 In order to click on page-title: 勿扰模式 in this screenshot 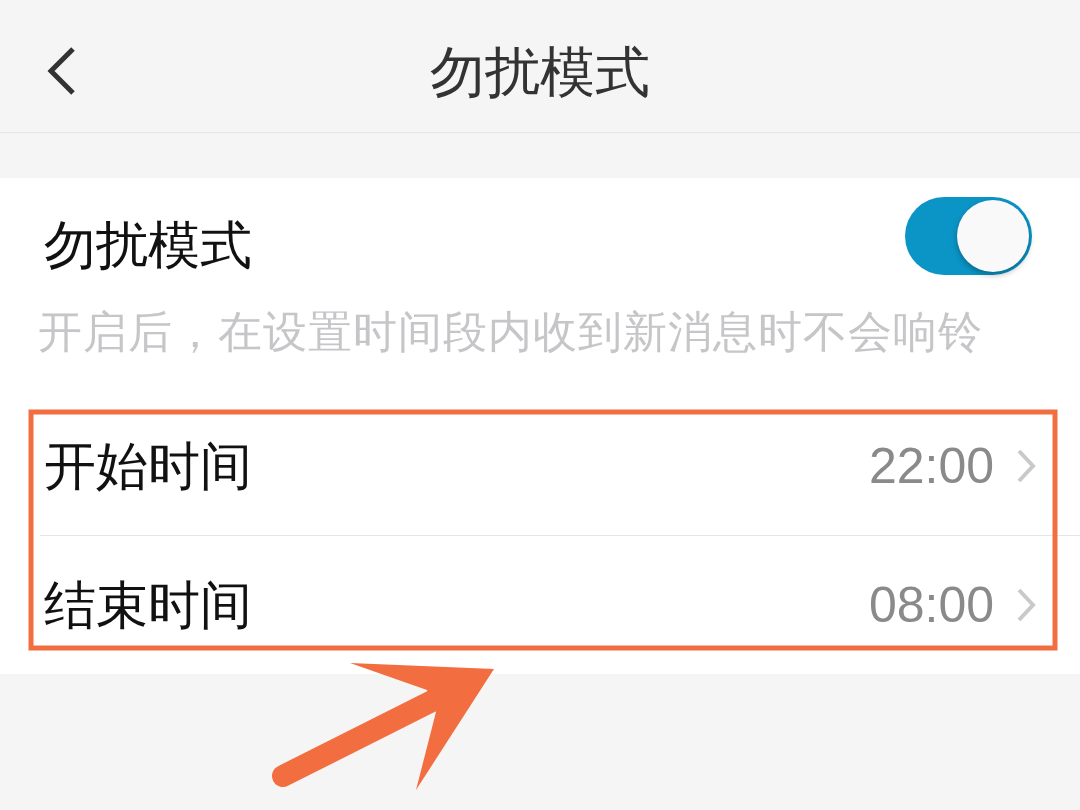, I will do `click(540, 72)`.